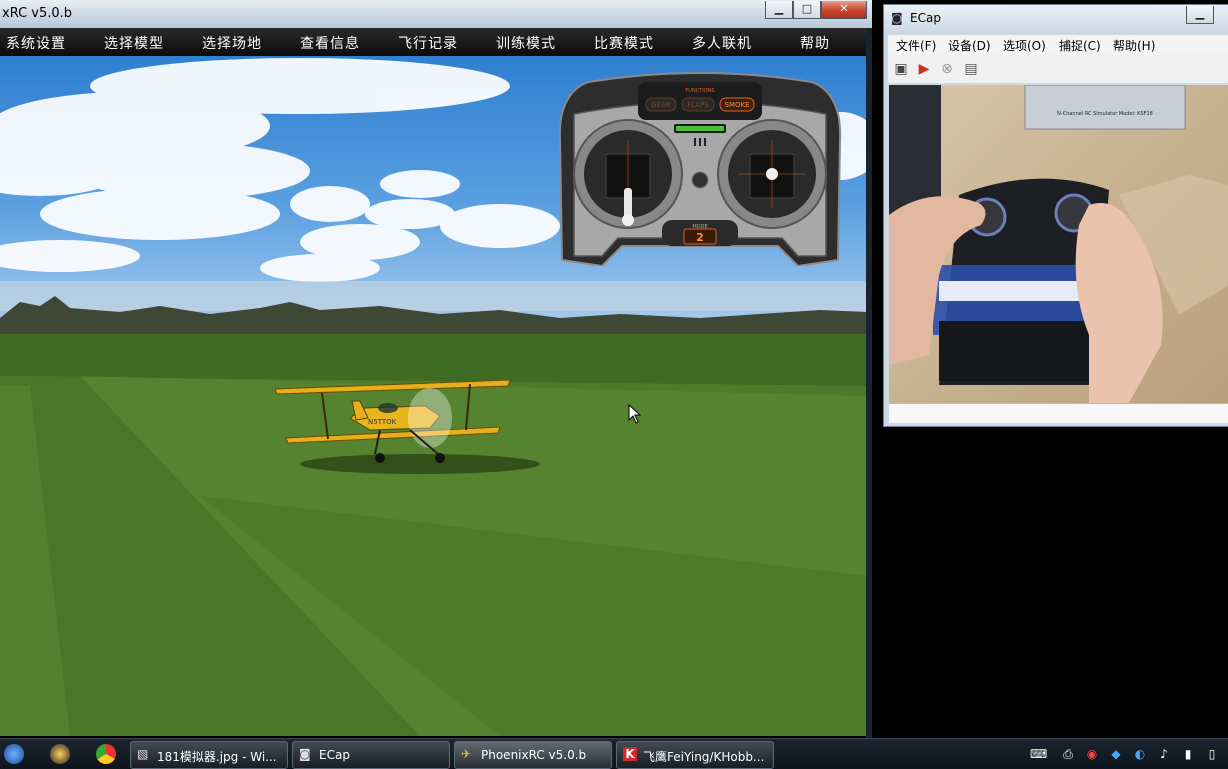 Image resolution: width=1228 pixels, height=769 pixels. I want to click on security-icon: ◉, so click(1092, 754).